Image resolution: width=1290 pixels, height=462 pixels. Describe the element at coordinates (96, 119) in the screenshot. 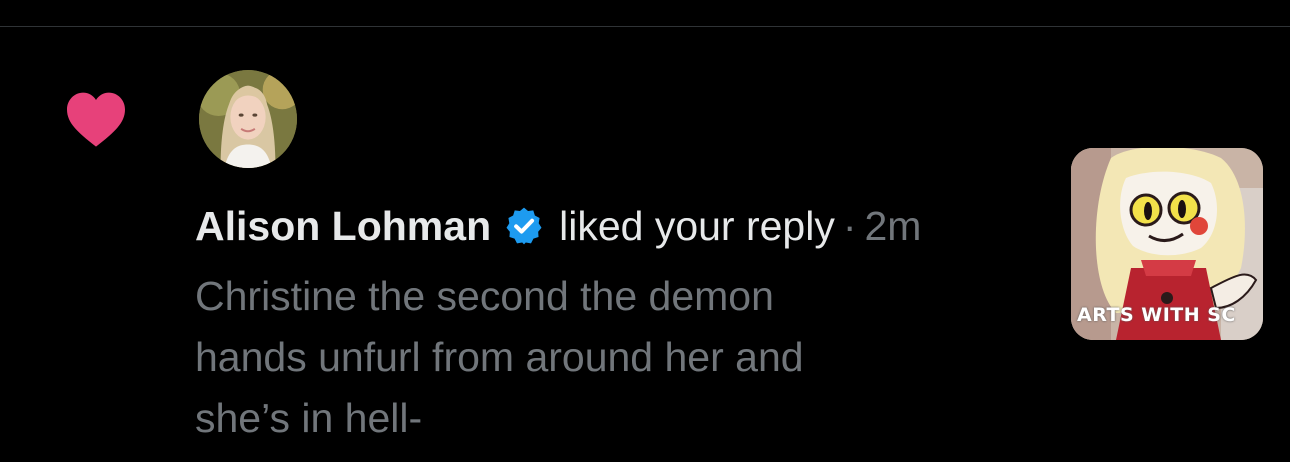

I see `heart-icon` at that location.